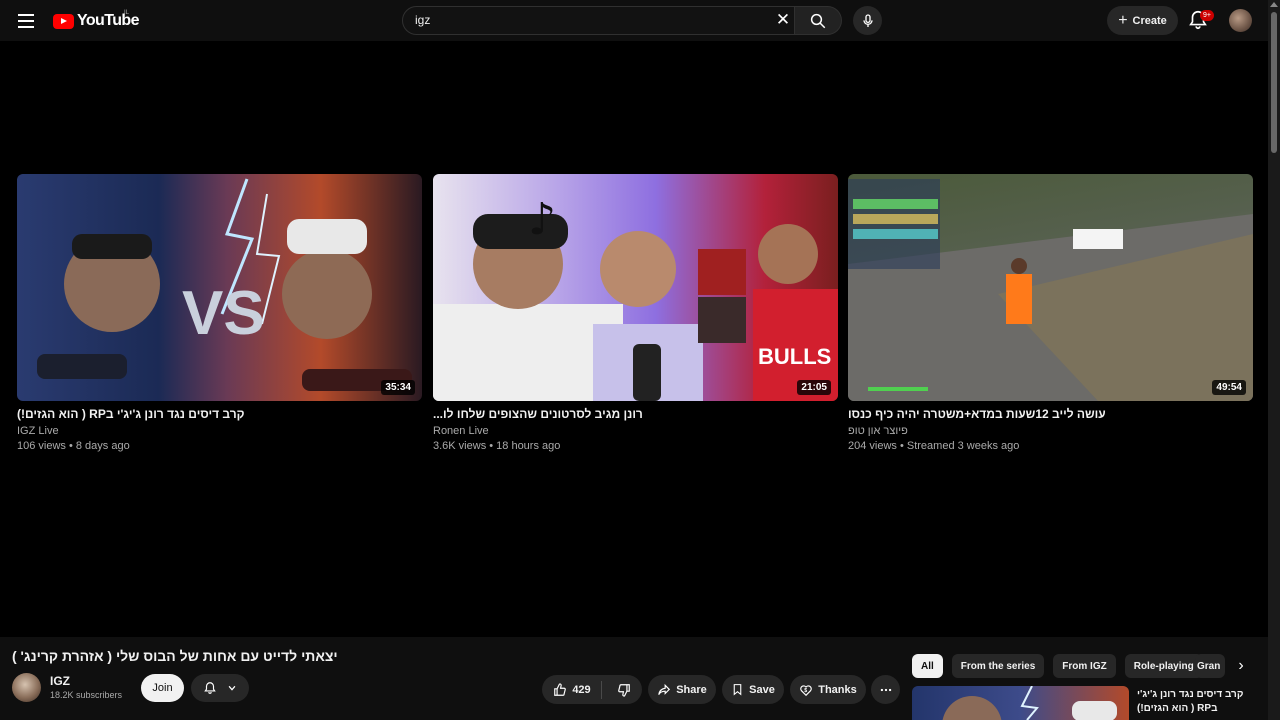 This screenshot has width=1280, height=720. I want to click on youtube-play-icon, so click(63, 21).